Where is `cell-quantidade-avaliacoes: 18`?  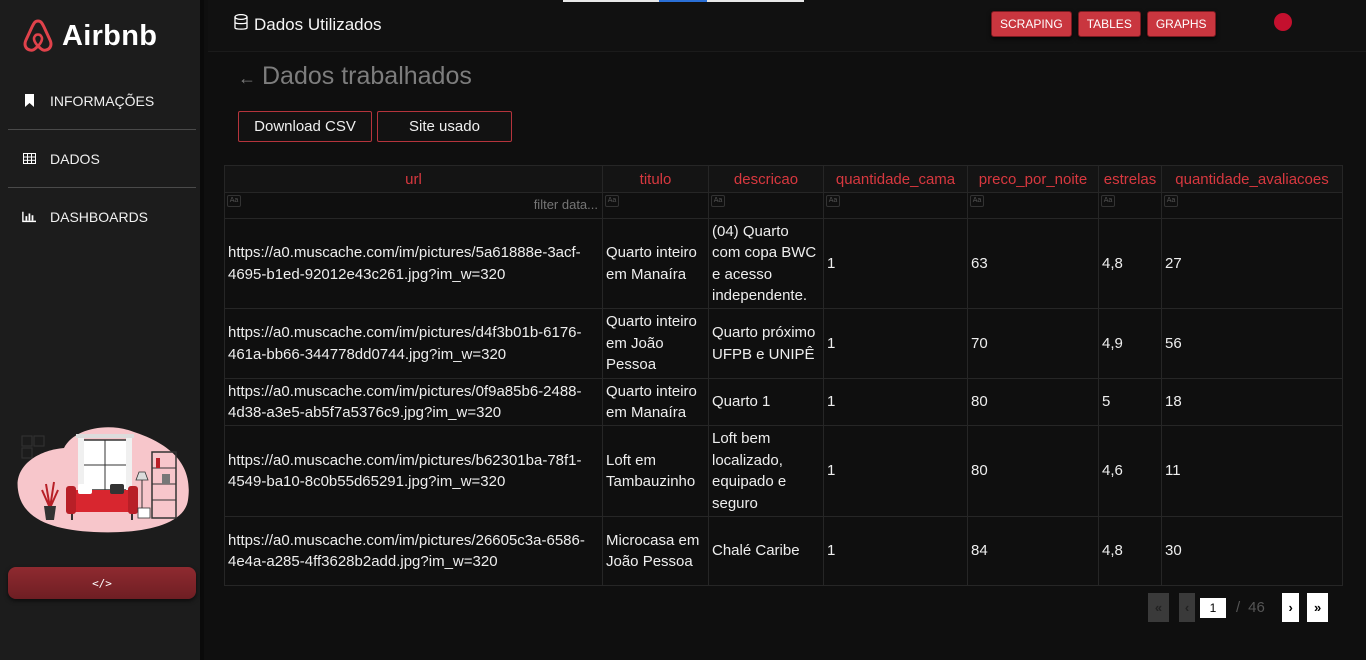 cell-quantidade-avaliacoes: 18 is located at coordinates (1252, 402).